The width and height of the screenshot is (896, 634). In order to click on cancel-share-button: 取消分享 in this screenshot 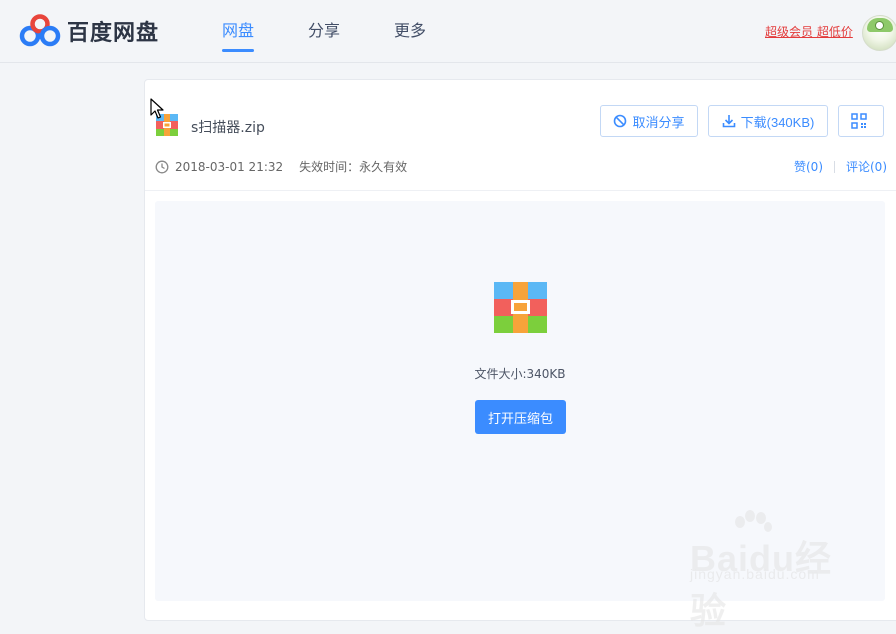, I will do `click(649, 121)`.